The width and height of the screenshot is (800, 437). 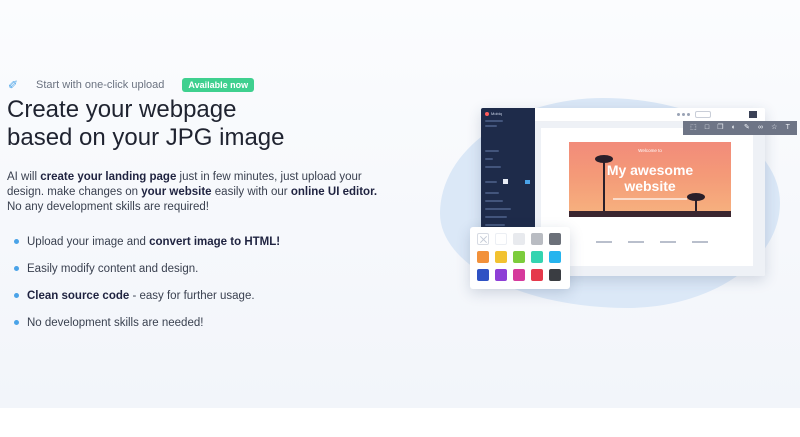 What do you see at coordinates (652, 242) in the screenshot?
I see `page-links` at bounding box center [652, 242].